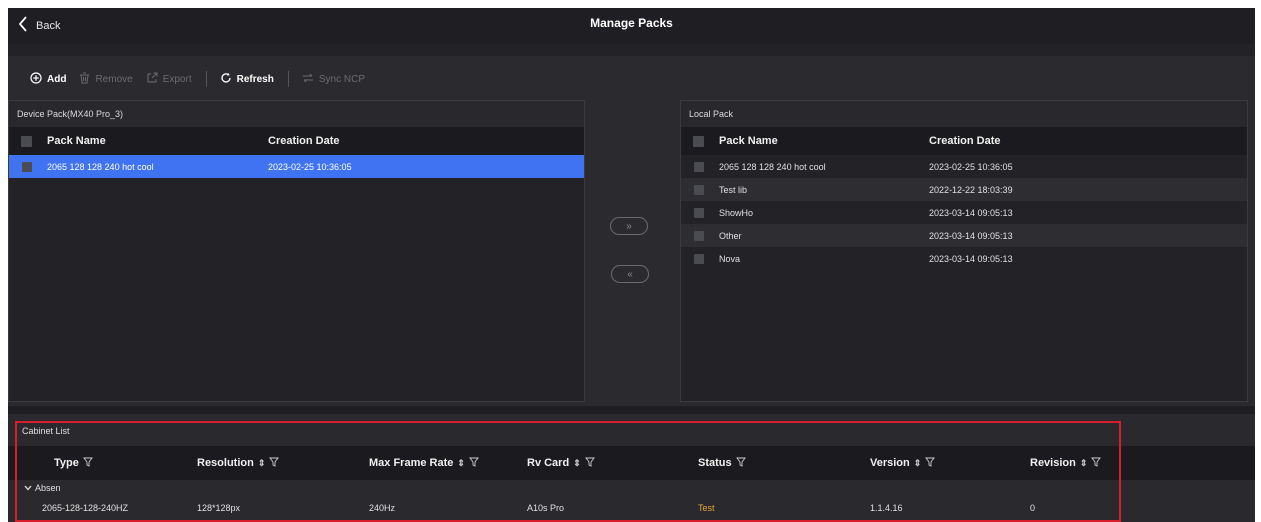 The image size is (1261, 522). I want to click on rv-card-cell: A10s Pro, so click(546, 508).